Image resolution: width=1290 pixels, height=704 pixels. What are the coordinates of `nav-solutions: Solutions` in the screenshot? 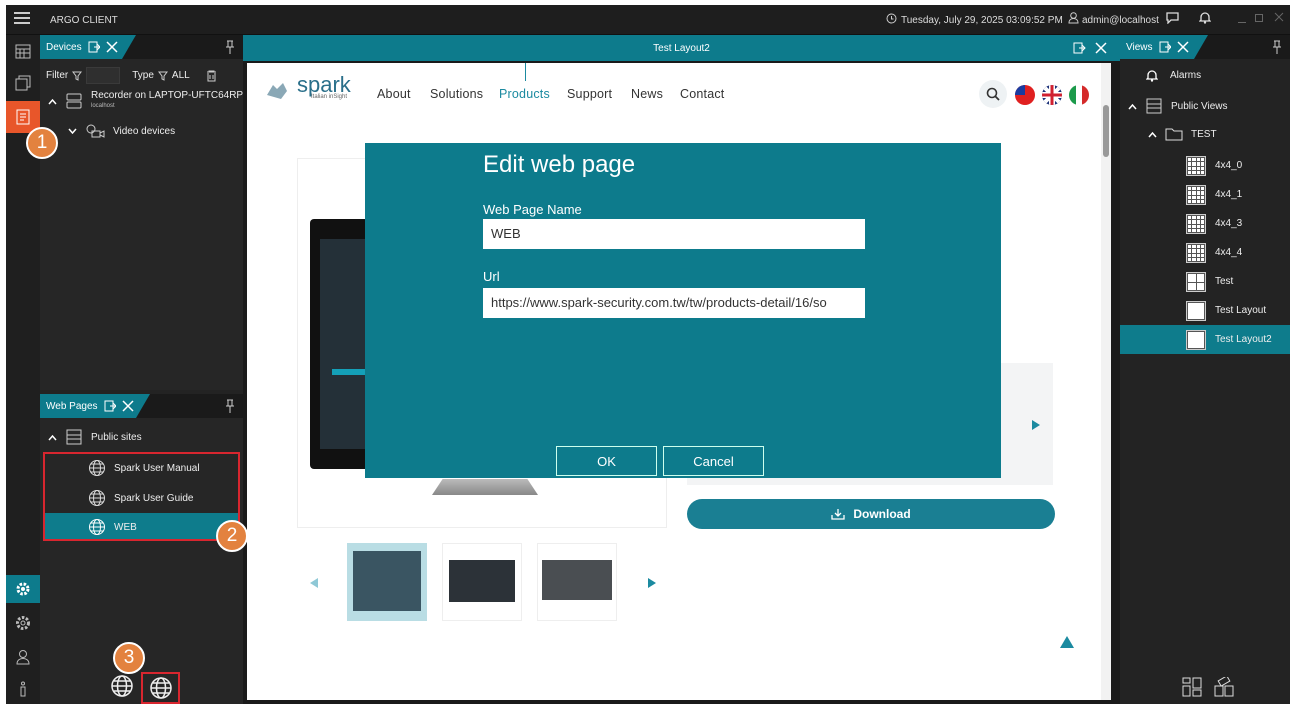 It's located at (456, 94).